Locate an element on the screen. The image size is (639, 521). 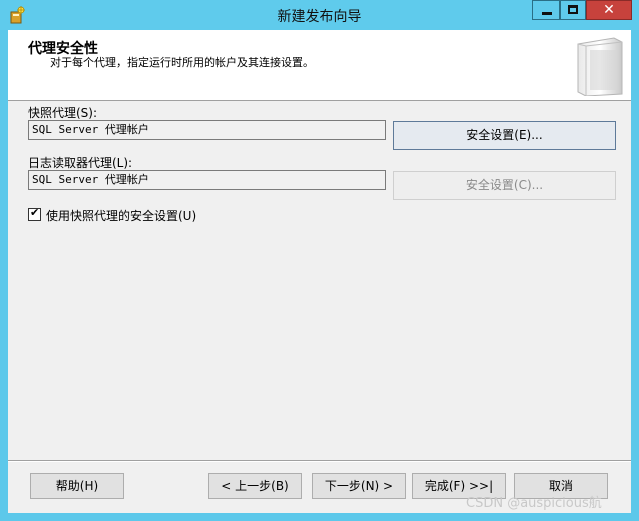
close-button: ✕ is located at coordinates (609, 10).